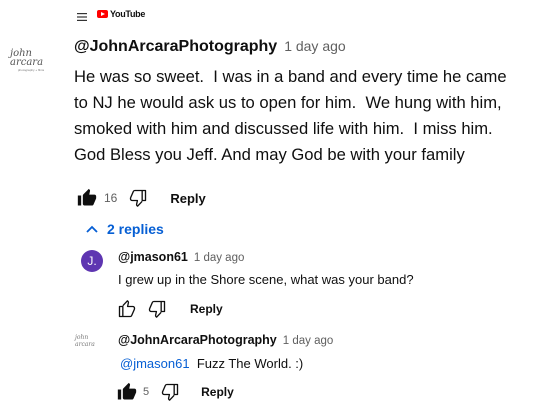 The height and width of the screenshot is (410, 540). I want to click on avatar-brand-text: john arcara, so click(27, 57).